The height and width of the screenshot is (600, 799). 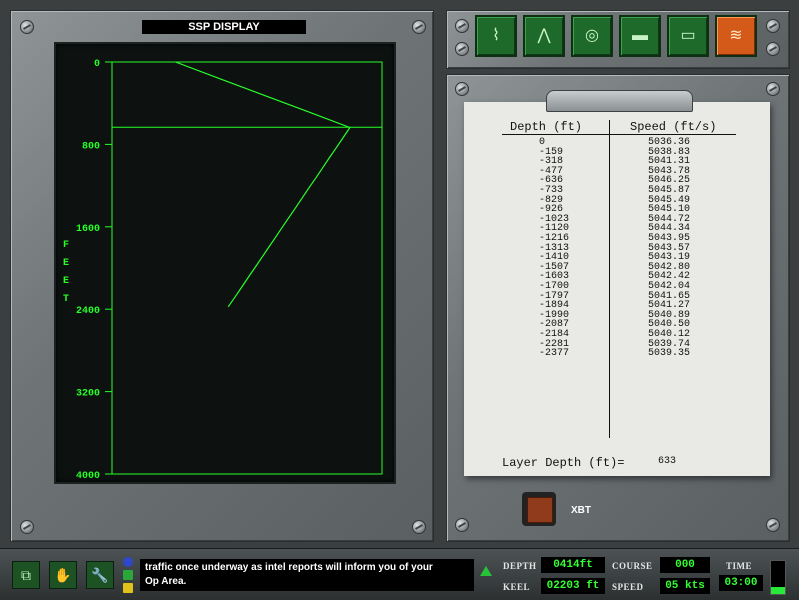 What do you see at coordinates (619, 101) in the screenshot?
I see `clipboard-clip` at bounding box center [619, 101].